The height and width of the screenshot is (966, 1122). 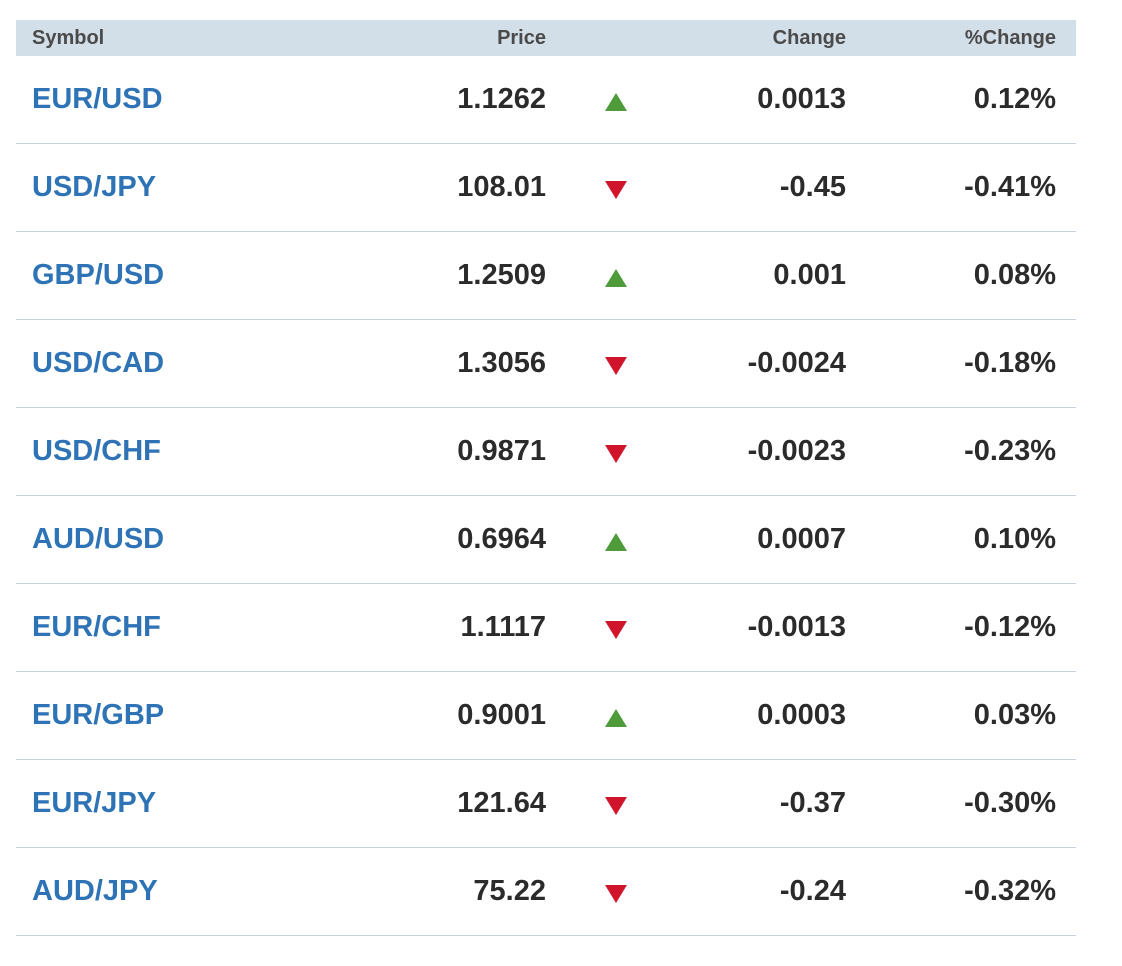 What do you see at coordinates (166, 38) in the screenshot?
I see `header-symbol: Symbol` at bounding box center [166, 38].